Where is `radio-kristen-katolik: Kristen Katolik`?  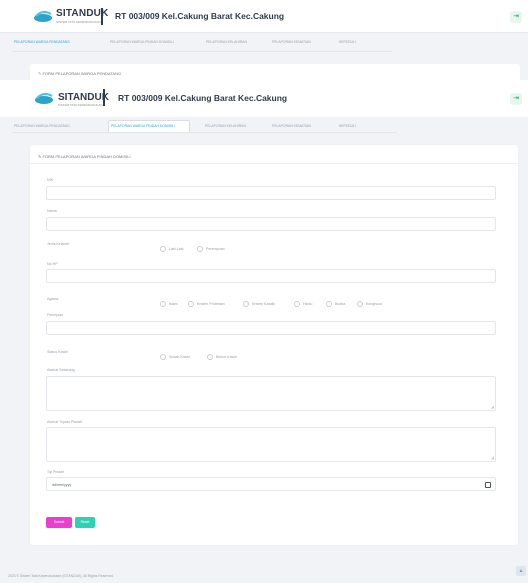 radio-kristen-katolik: Kristen Katolik is located at coordinates (259, 301).